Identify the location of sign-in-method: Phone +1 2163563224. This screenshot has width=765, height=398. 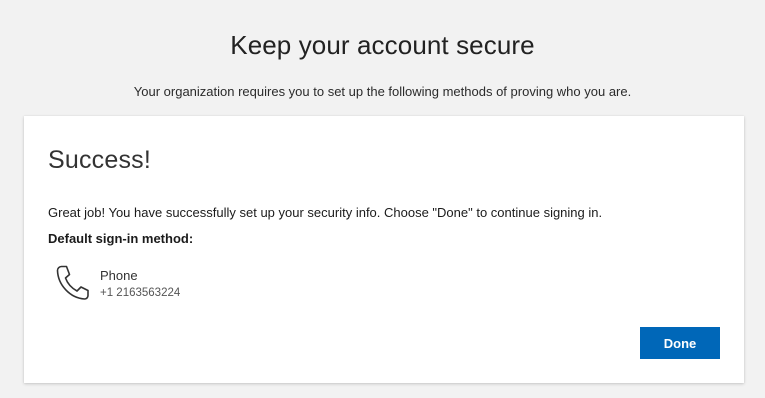
(204, 284).